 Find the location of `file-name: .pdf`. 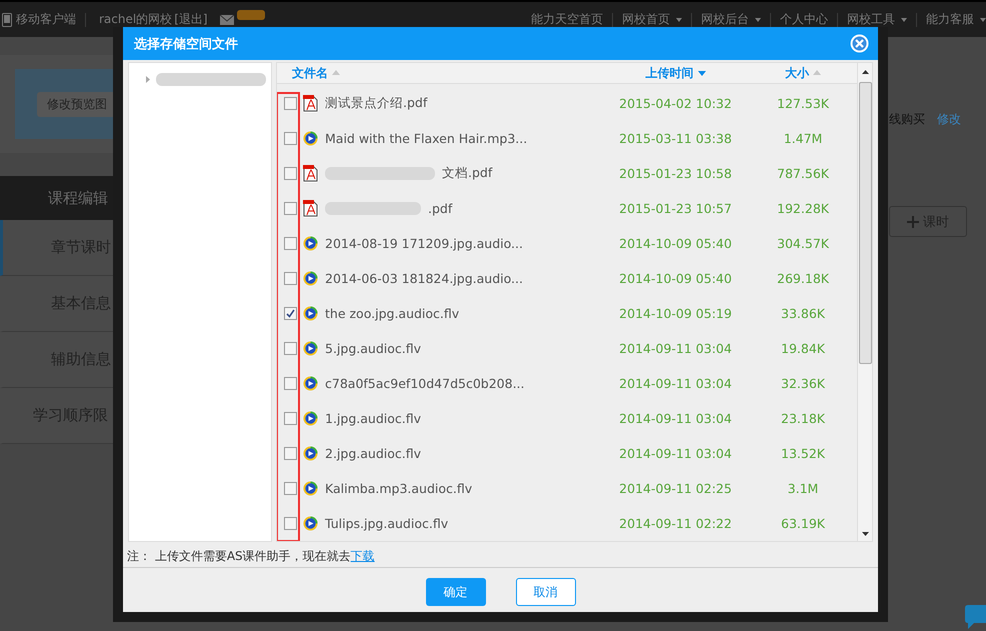

file-name: .pdf is located at coordinates (440, 208).